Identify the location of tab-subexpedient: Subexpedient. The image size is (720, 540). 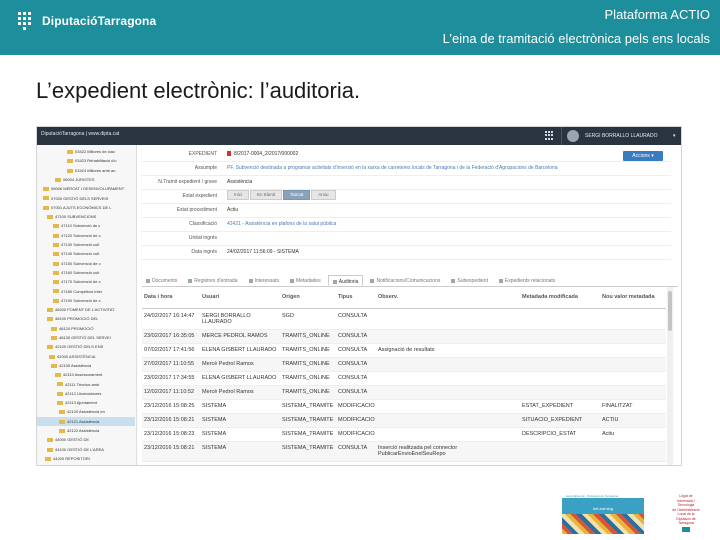
(469, 280).